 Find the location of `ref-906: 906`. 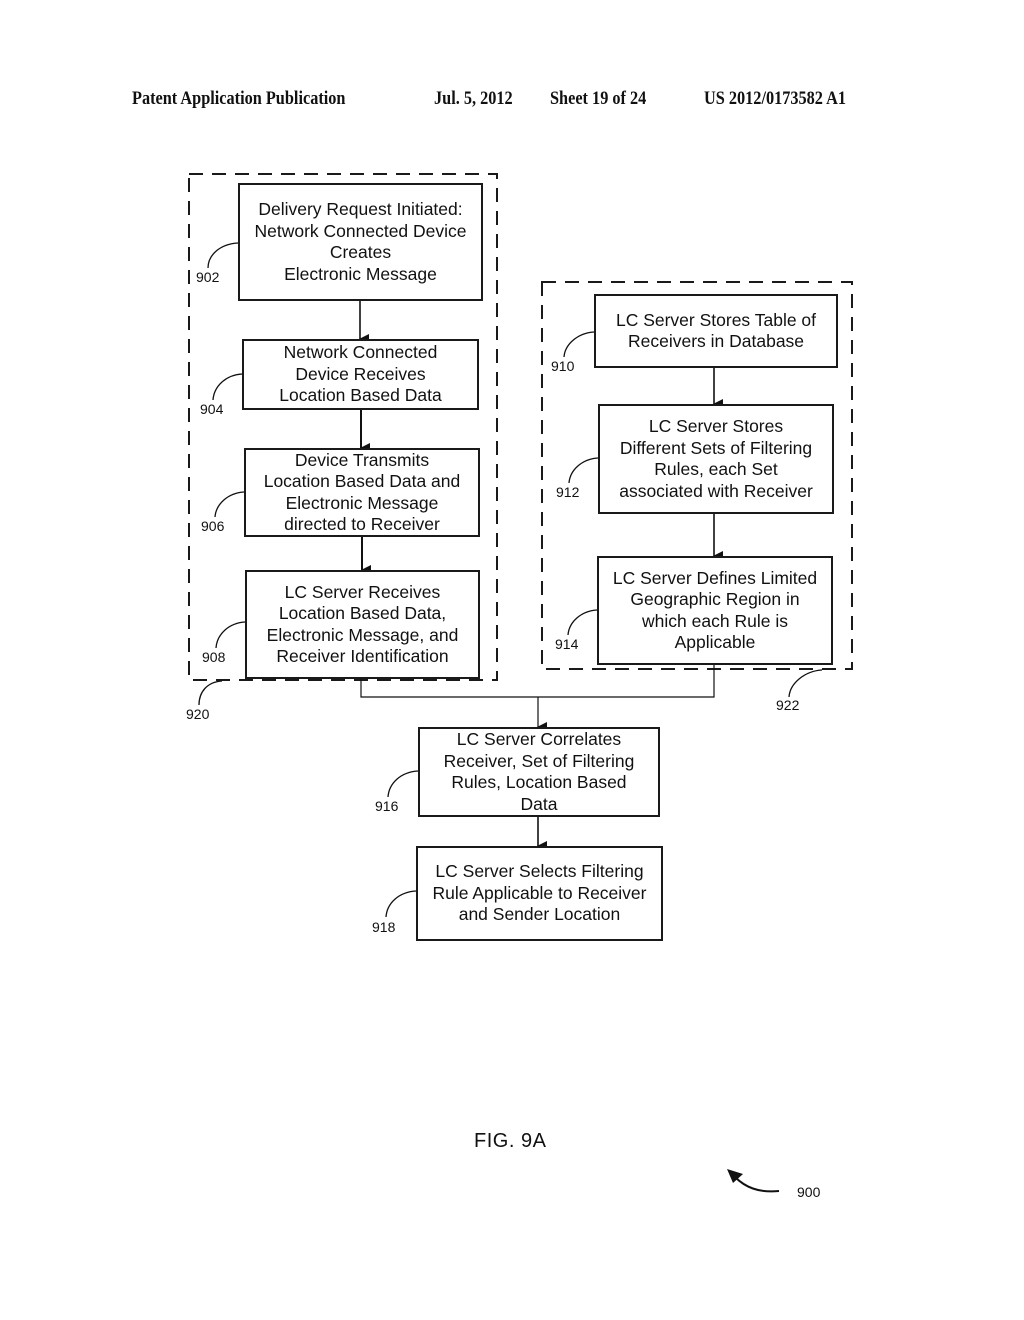

ref-906: 906 is located at coordinates (213, 526).